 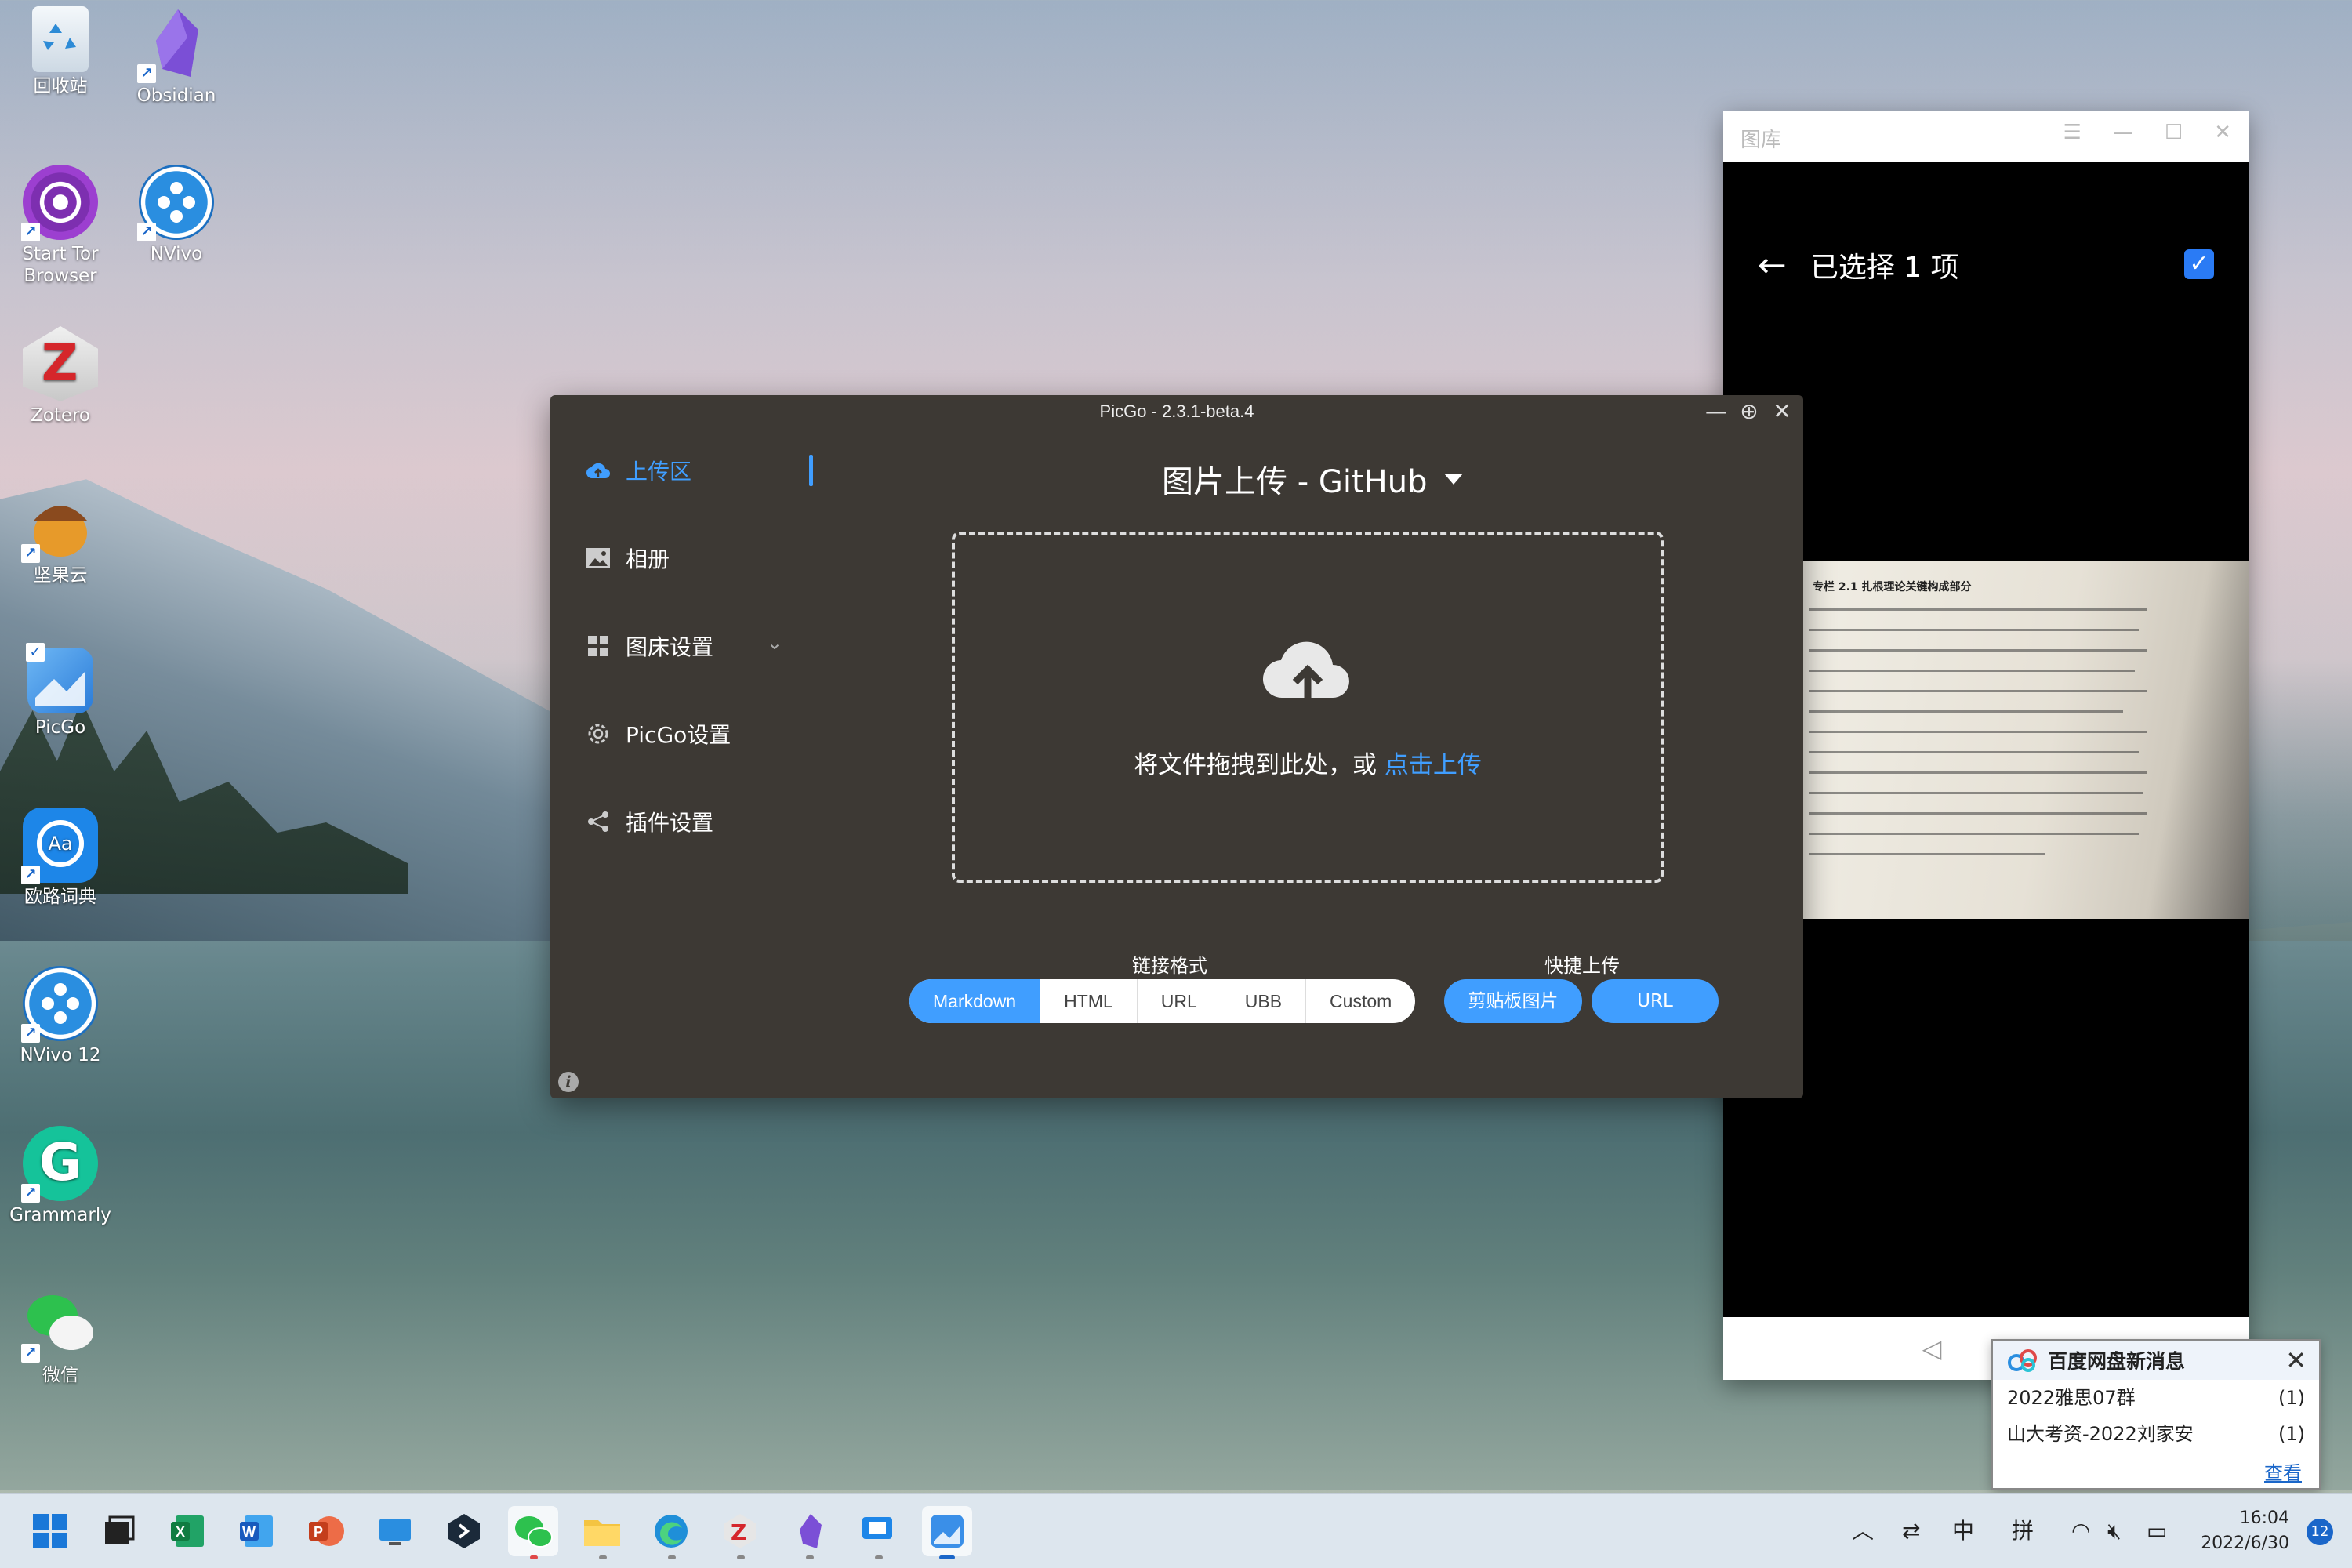 I want to click on desktop-icon-nvivo: ↗ NVivo, so click(x=176, y=215).